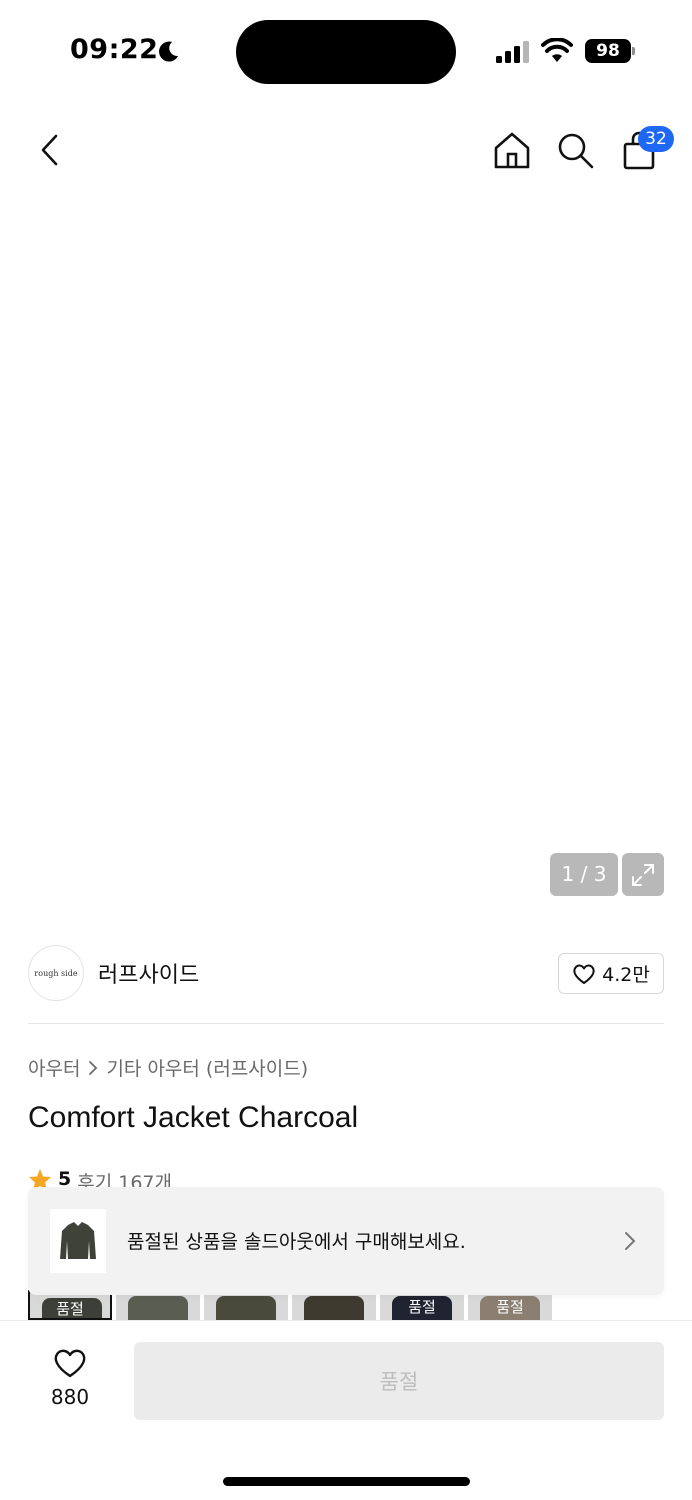 The height and width of the screenshot is (1500, 692). Describe the element at coordinates (114, 49) in the screenshot. I see `status-time: 09:22` at that location.